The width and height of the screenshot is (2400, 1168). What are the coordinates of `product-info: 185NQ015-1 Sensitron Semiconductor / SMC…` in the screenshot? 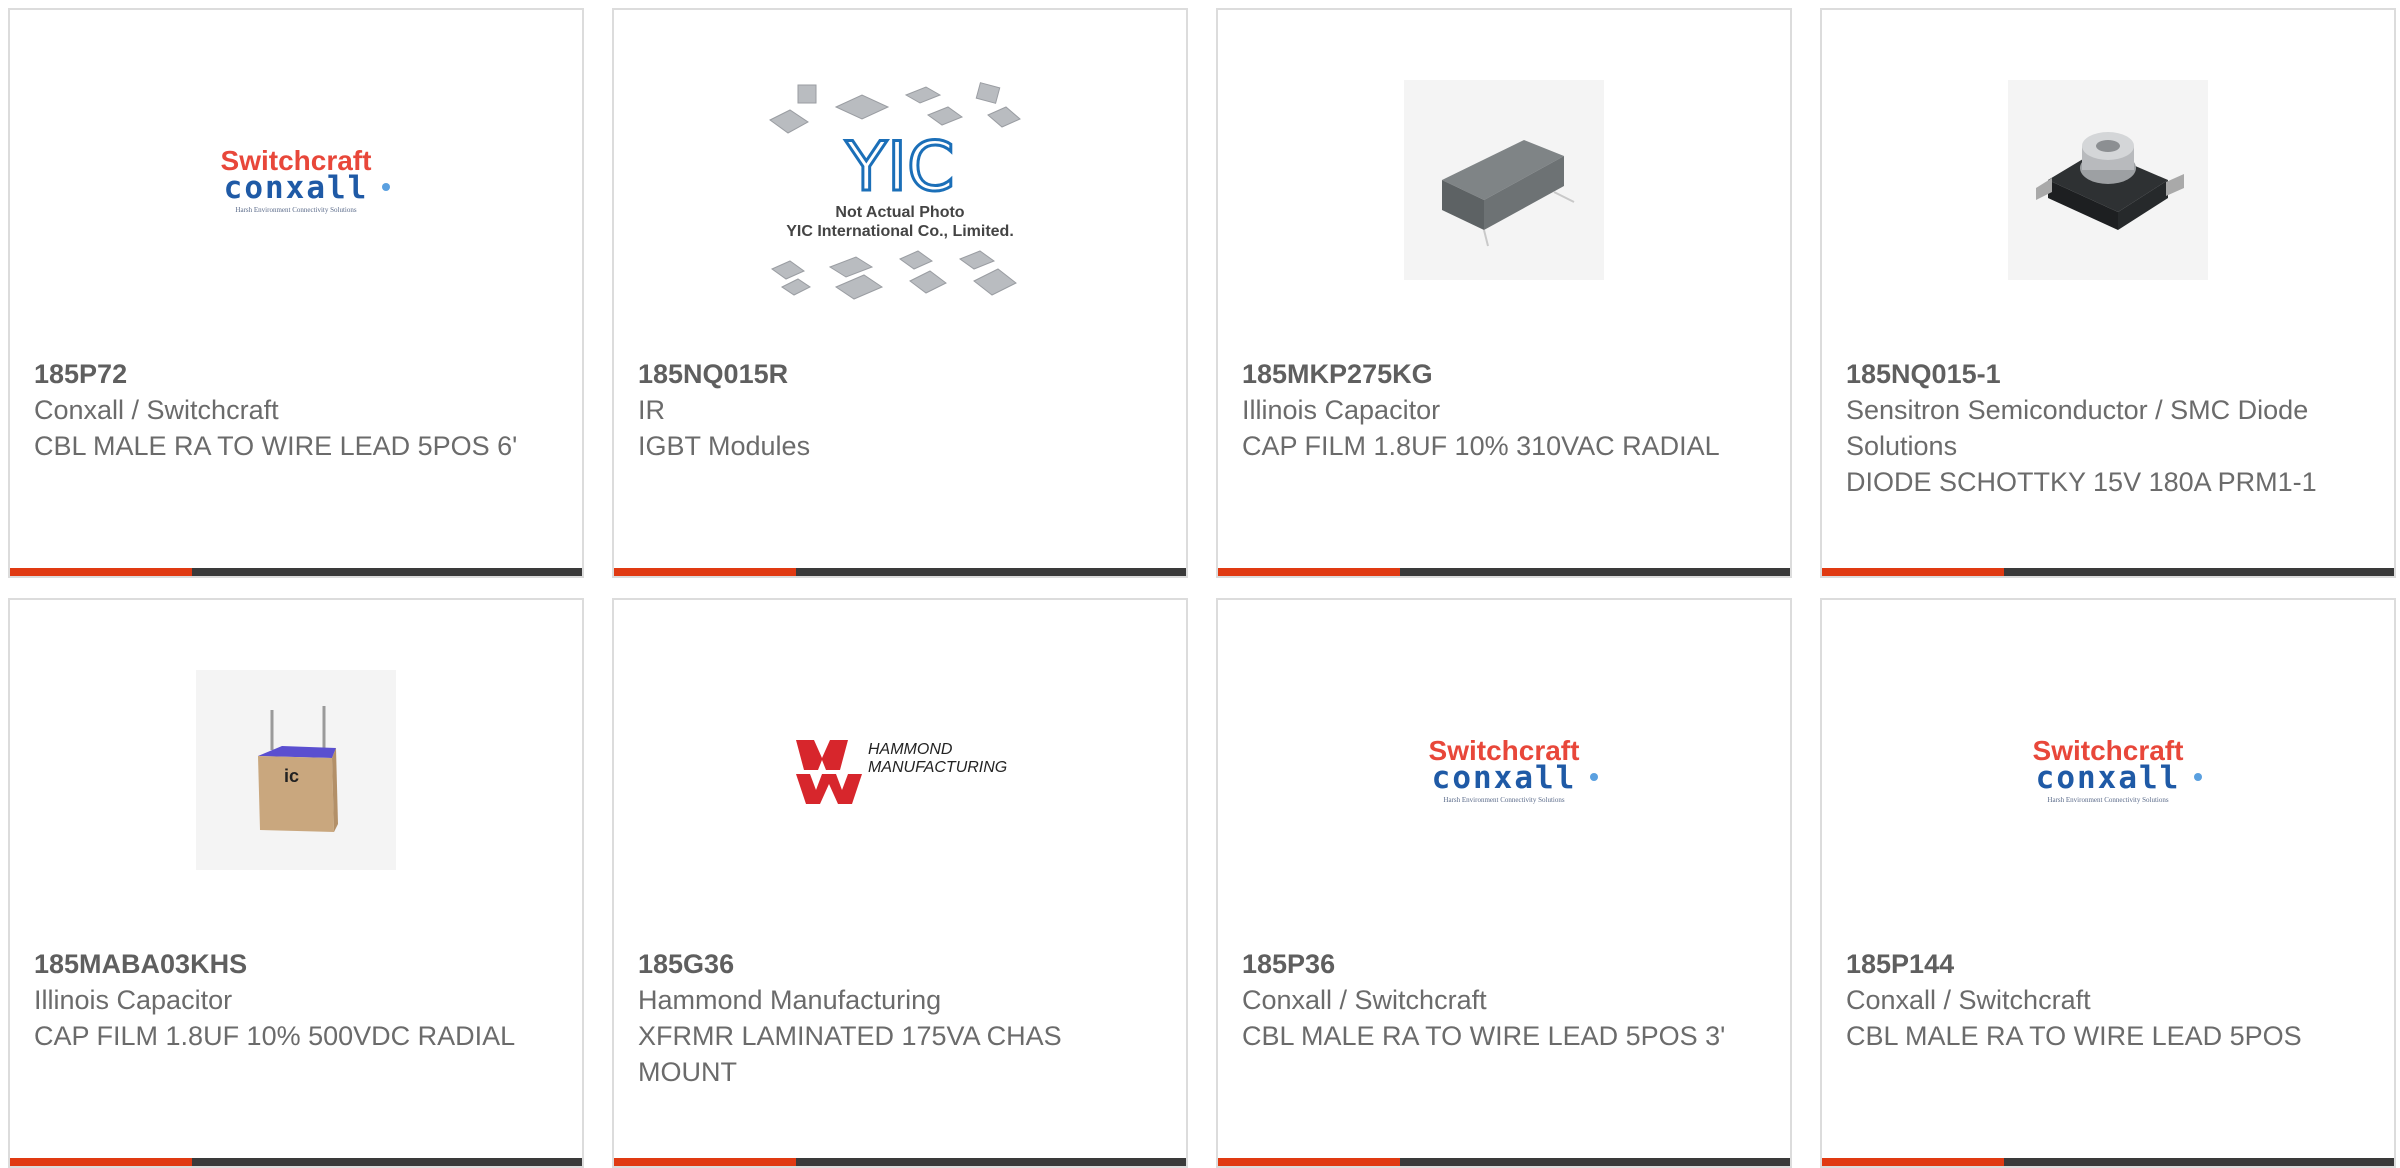 It's located at (2108, 428).